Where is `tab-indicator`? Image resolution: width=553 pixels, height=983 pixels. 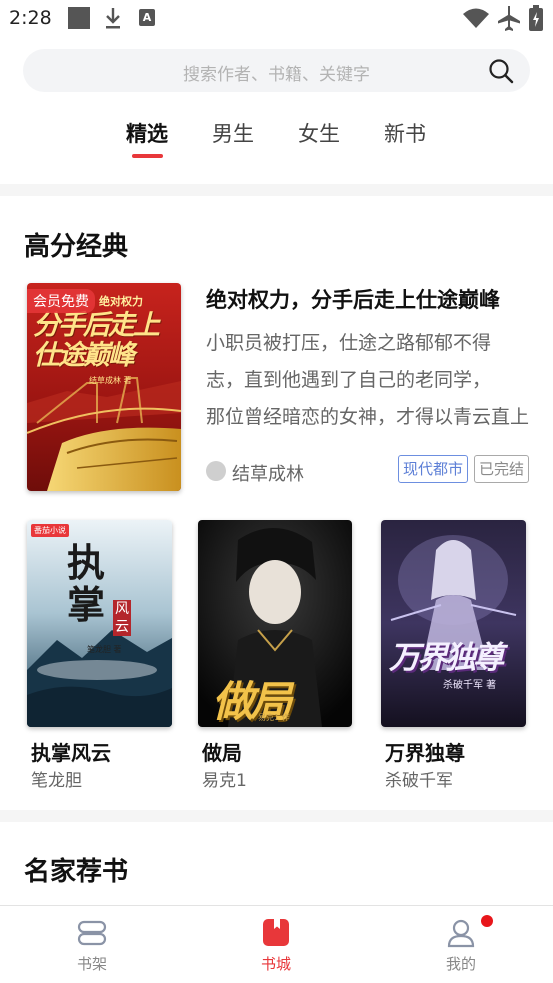 tab-indicator is located at coordinates (147, 156).